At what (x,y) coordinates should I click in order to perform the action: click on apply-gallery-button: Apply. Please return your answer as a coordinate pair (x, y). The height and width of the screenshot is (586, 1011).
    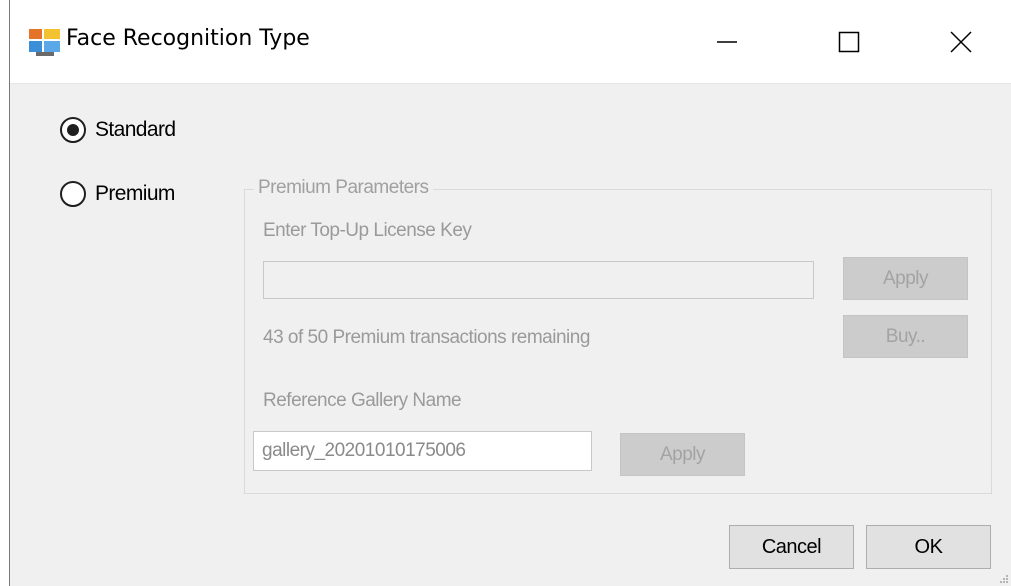
    Looking at the image, I should click on (682, 454).